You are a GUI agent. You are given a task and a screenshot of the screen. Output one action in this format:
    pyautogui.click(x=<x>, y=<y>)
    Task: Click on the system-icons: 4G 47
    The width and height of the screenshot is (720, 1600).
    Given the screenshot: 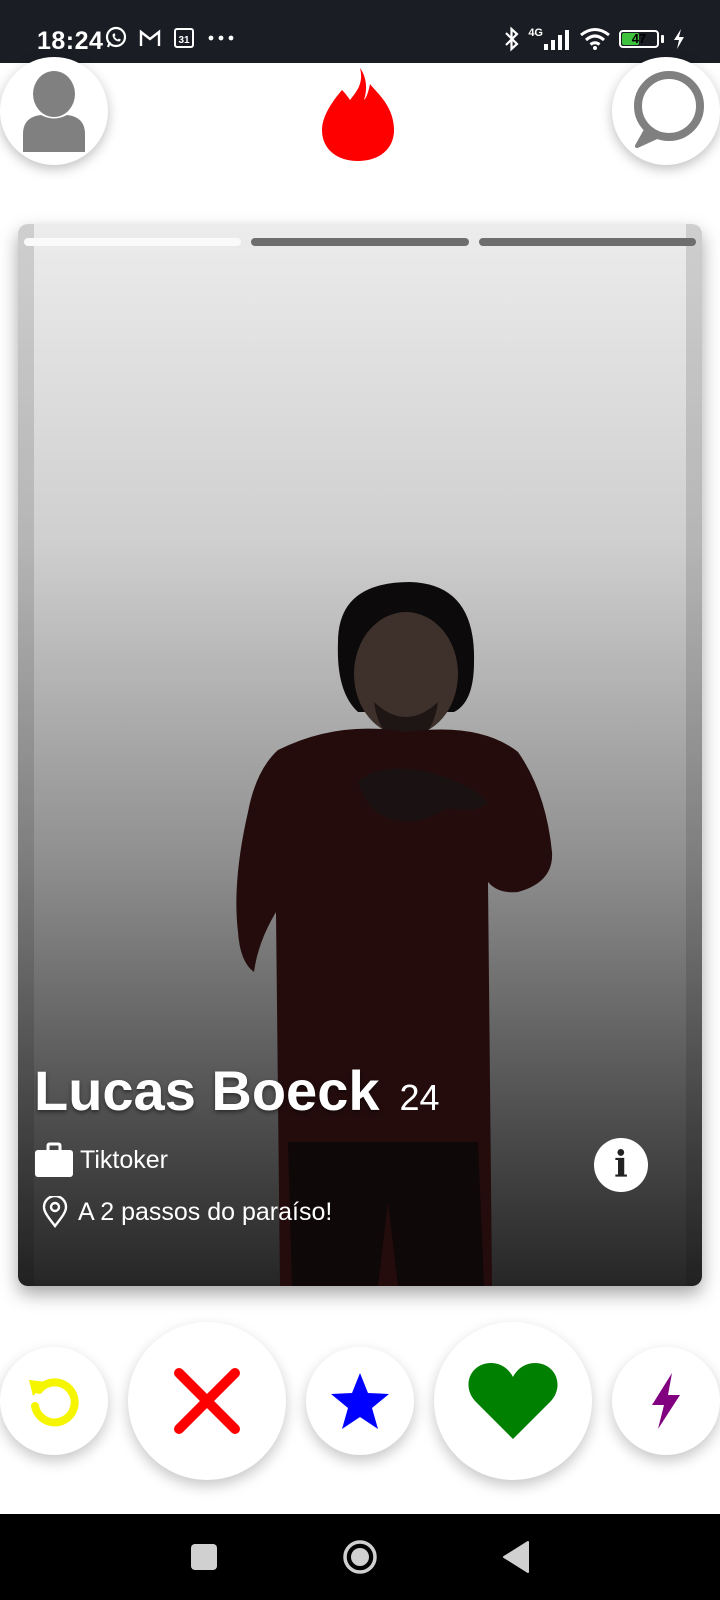 What is the action you would take?
    pyautogui.click(x=595, y=39)
    